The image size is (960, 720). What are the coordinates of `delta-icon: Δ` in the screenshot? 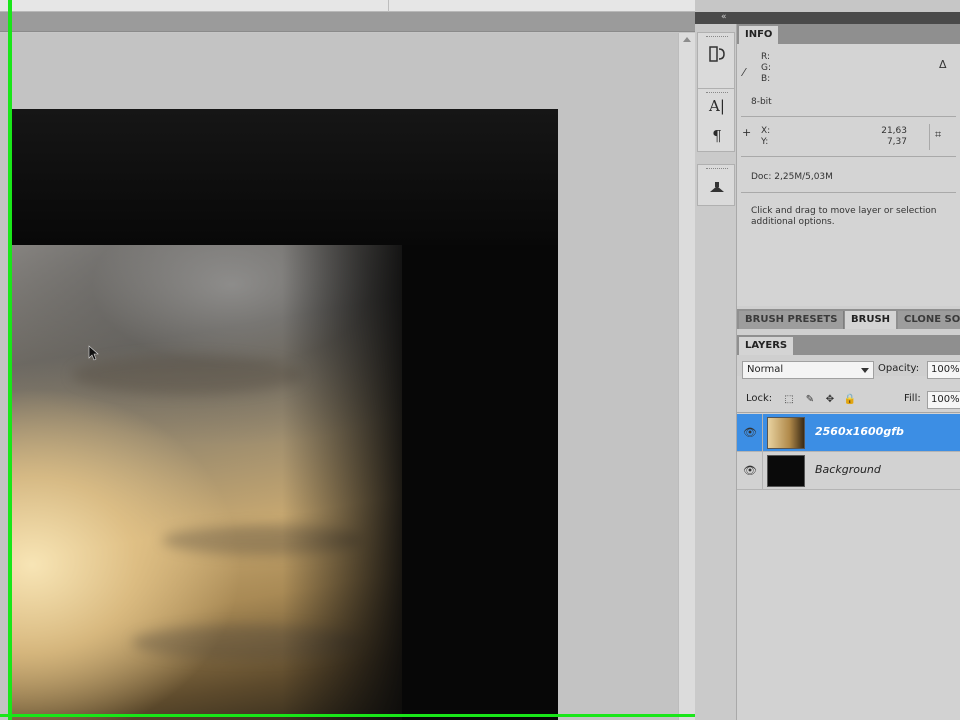 It's located at (943, 64).